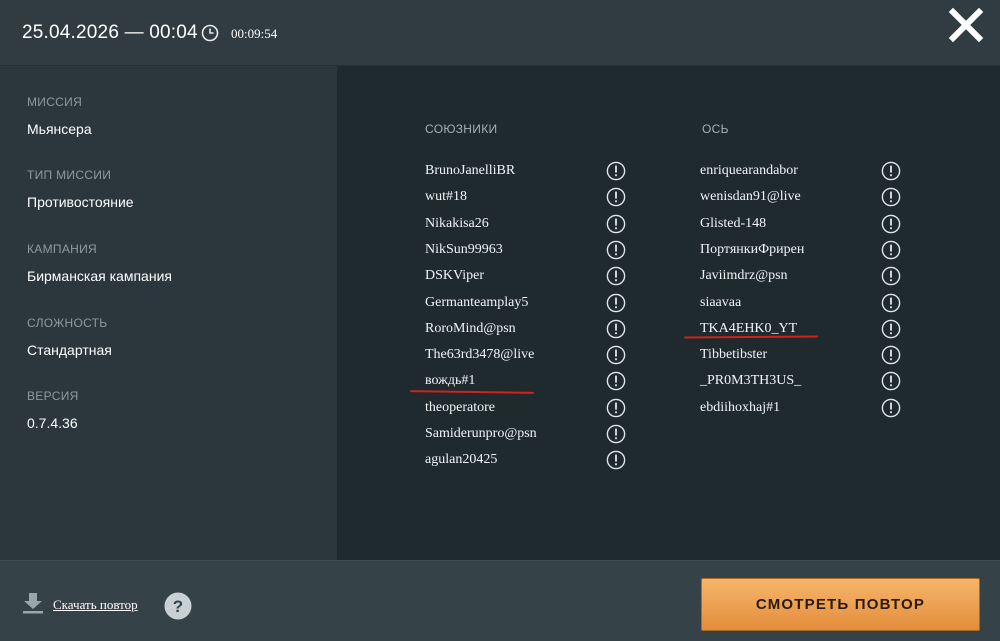 This screenshot has width=1000, height=641. What do you see at coordinates (80, 202) in the screenshot?
I see `mission-type-value: Противостояние` at bounding box center [80, 202].